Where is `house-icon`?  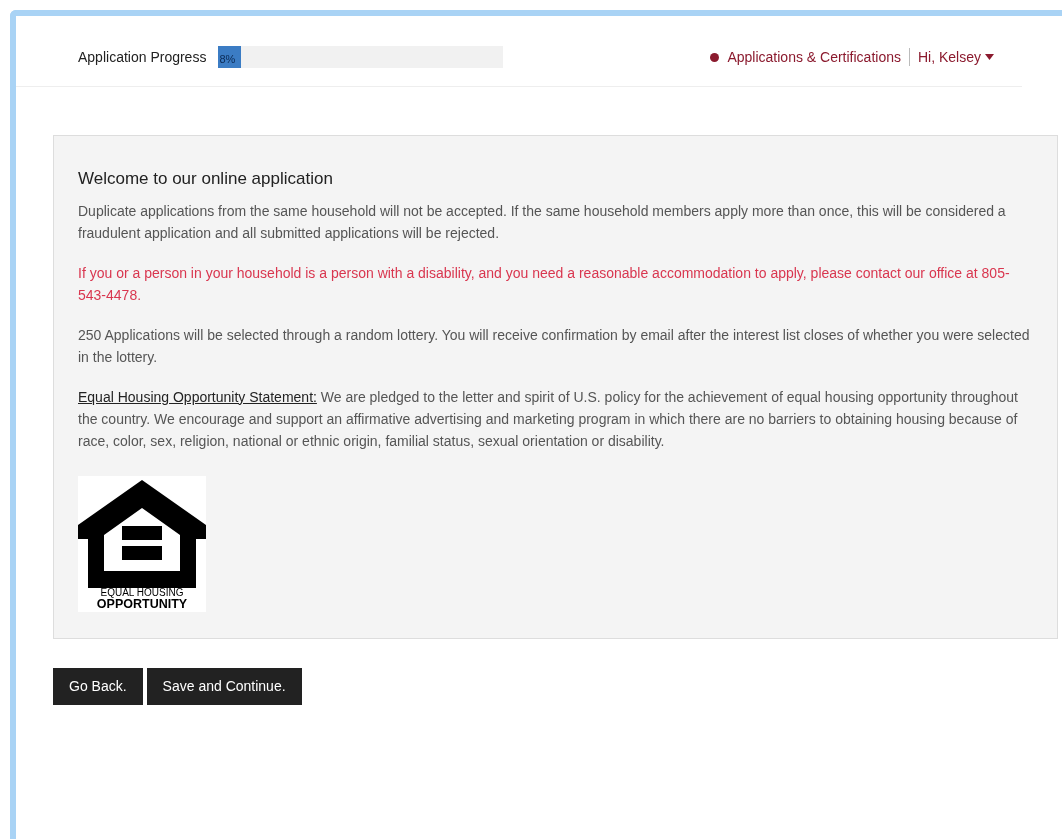 house-icon is located at coordinates (142, 533).